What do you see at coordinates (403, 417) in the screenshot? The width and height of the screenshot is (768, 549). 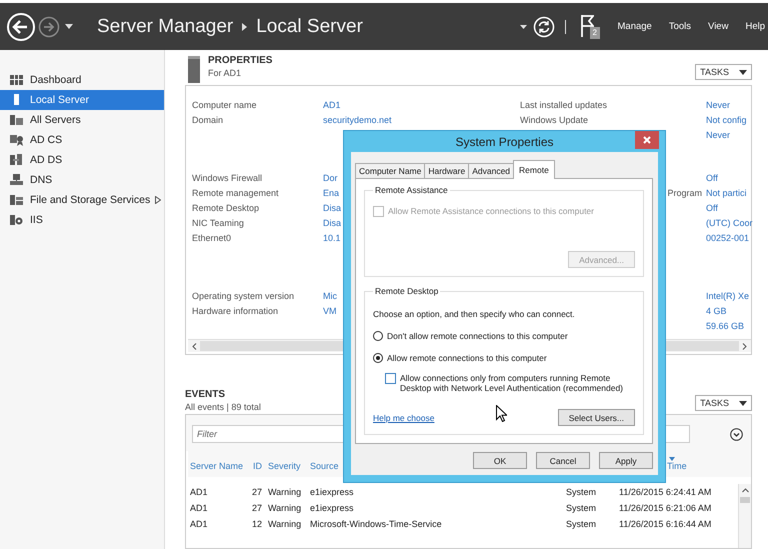 I see `help-link: Help me choose` at bounding box center [403, 417].